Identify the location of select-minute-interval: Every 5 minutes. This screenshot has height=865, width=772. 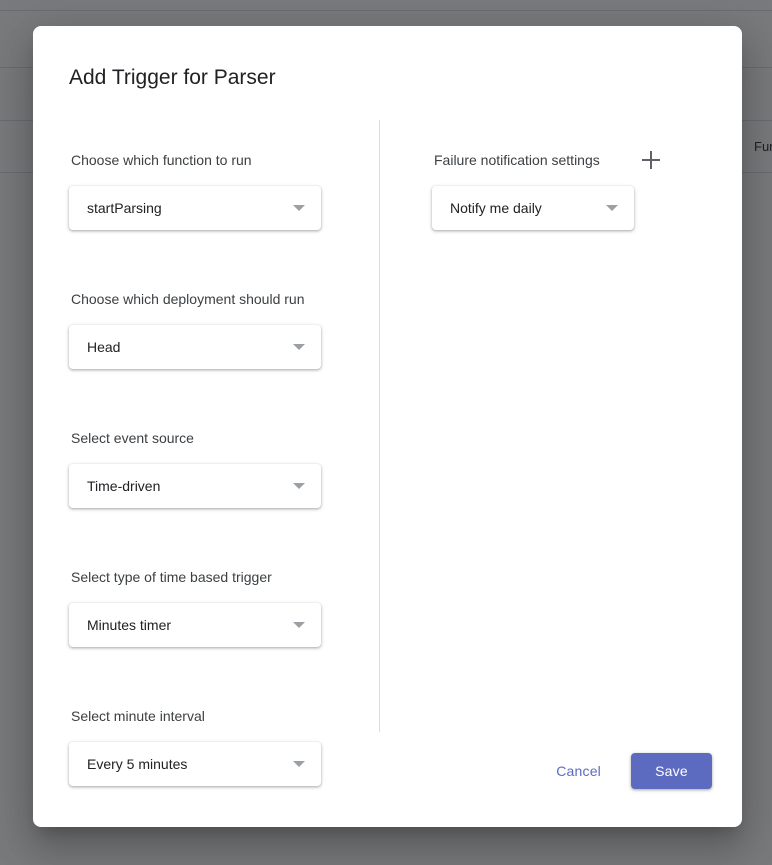
(195, 764).